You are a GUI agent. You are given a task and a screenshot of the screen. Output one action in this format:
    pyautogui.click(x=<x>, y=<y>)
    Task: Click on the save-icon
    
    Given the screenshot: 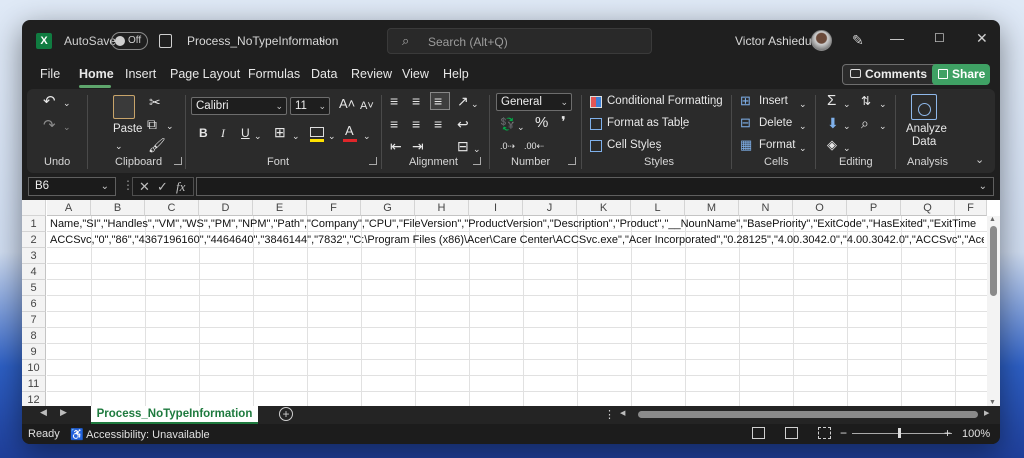 What is the action you would take?
    pyautogui.click(x=165, y=41)
    